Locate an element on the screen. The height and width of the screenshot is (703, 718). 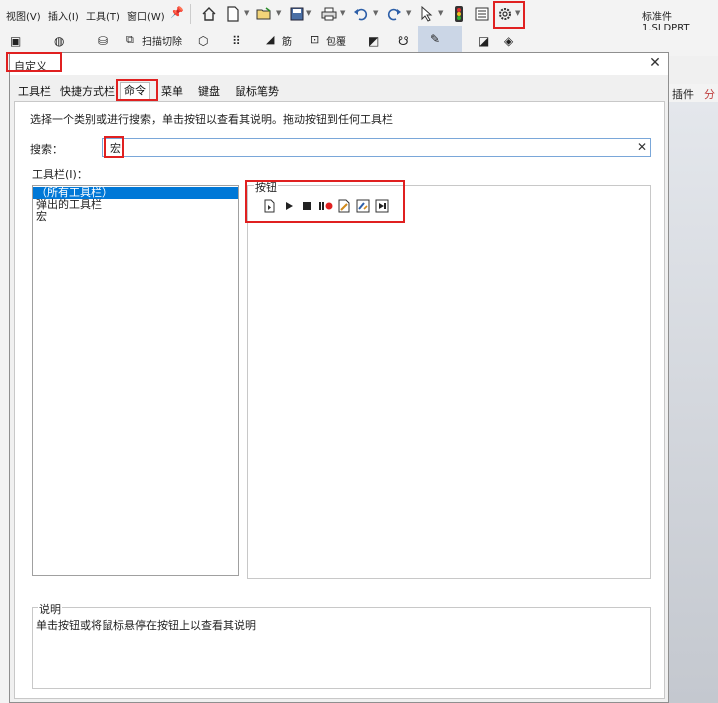
tab-menus: 菜单 is located at coordinates (172, 92).